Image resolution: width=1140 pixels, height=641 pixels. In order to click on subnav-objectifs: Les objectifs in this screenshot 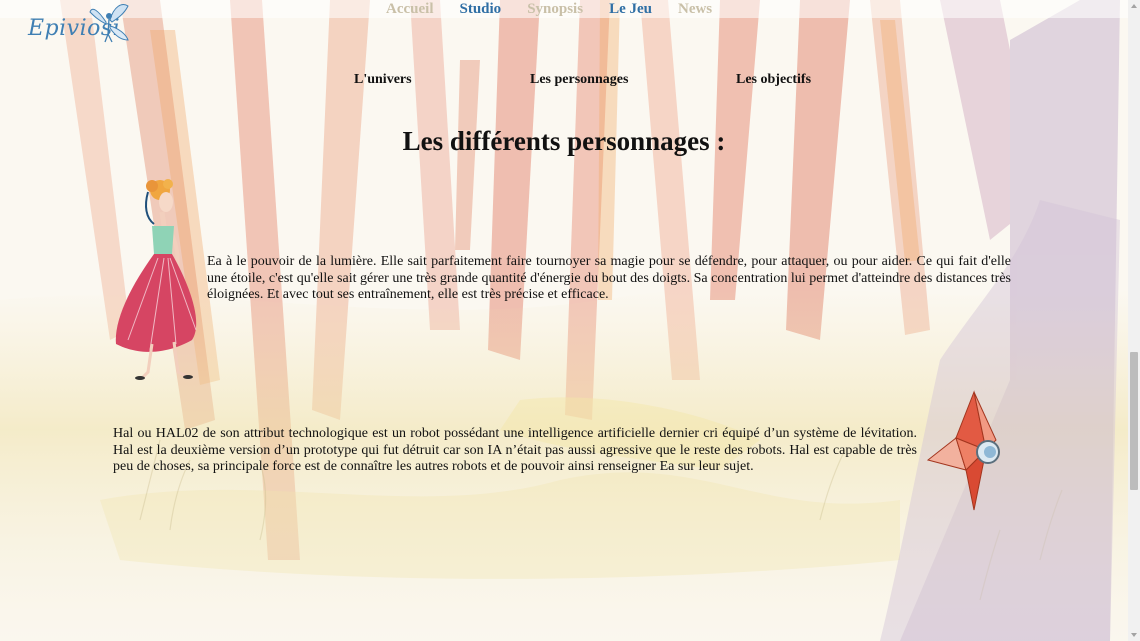, I will do `click(773, 80)`.